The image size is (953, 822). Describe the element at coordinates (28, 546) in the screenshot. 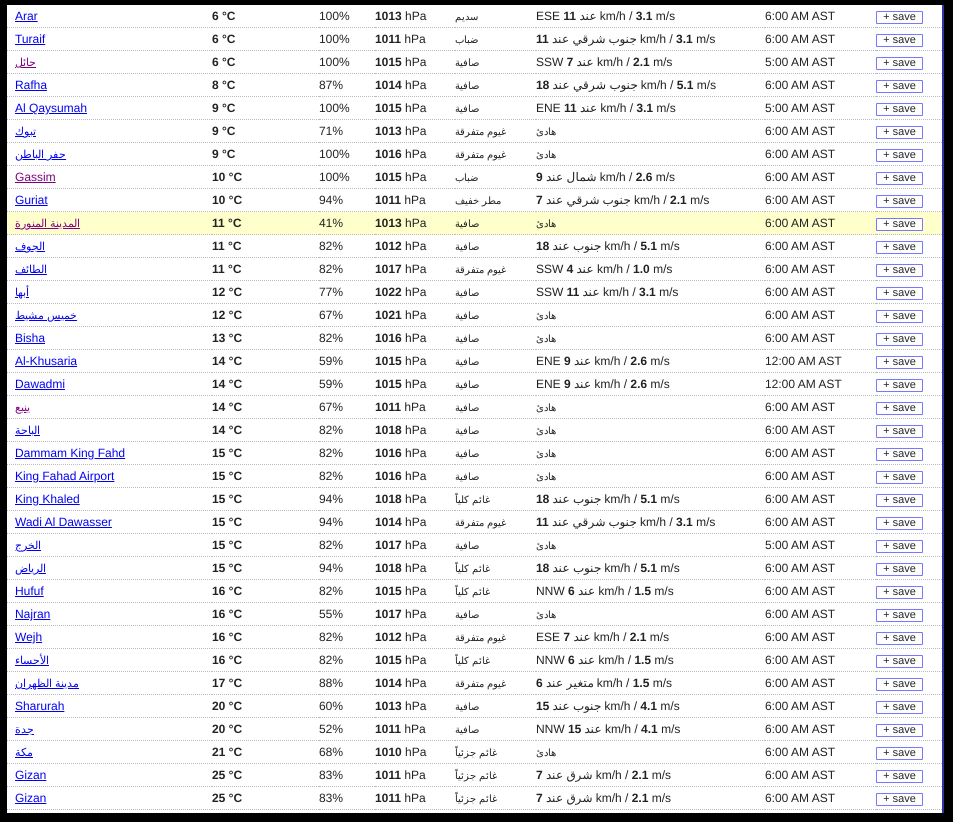

I see `city-link: الخرج` at that location.